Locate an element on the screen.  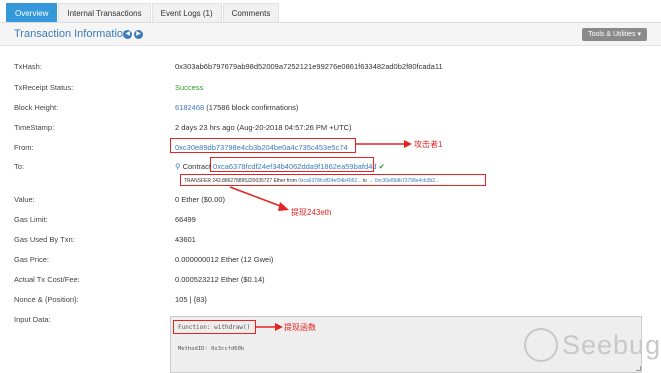
label-block-height: Block Height: is located at coordinates (36, 107).